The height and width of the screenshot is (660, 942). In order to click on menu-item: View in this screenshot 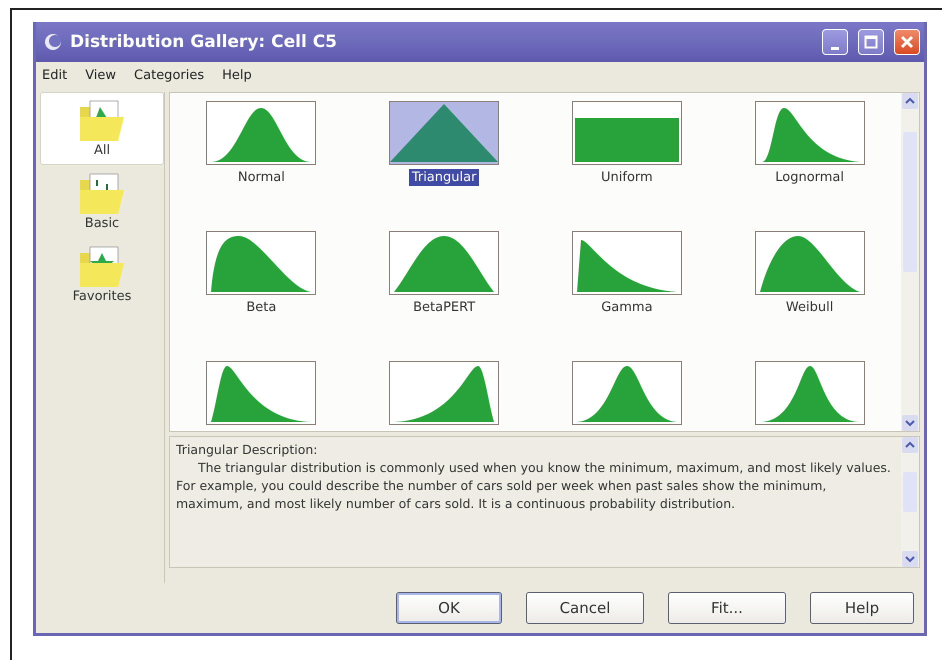, I will do `click(100, 75)`.